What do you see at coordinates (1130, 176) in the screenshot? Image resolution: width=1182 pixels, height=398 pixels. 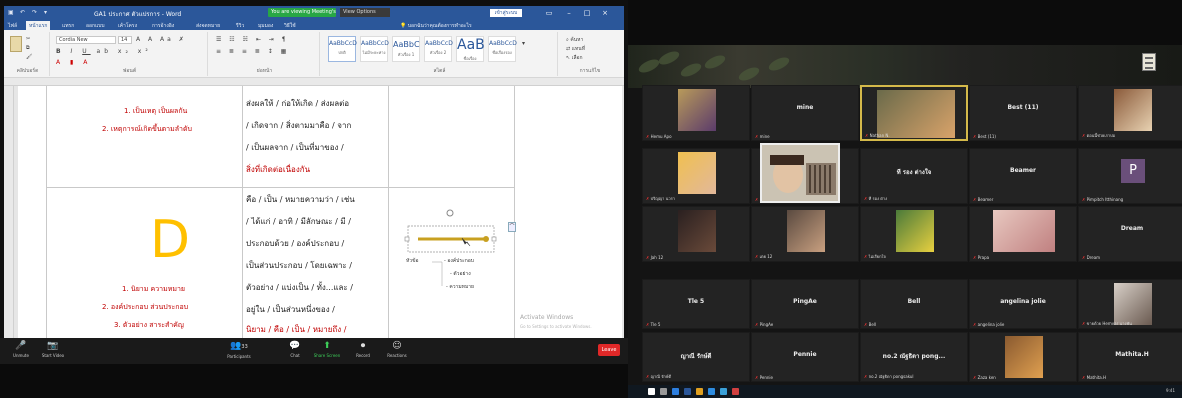 I see `participant-tile: P Pimpitch Itthinang` at bounding box center [1130, 176].